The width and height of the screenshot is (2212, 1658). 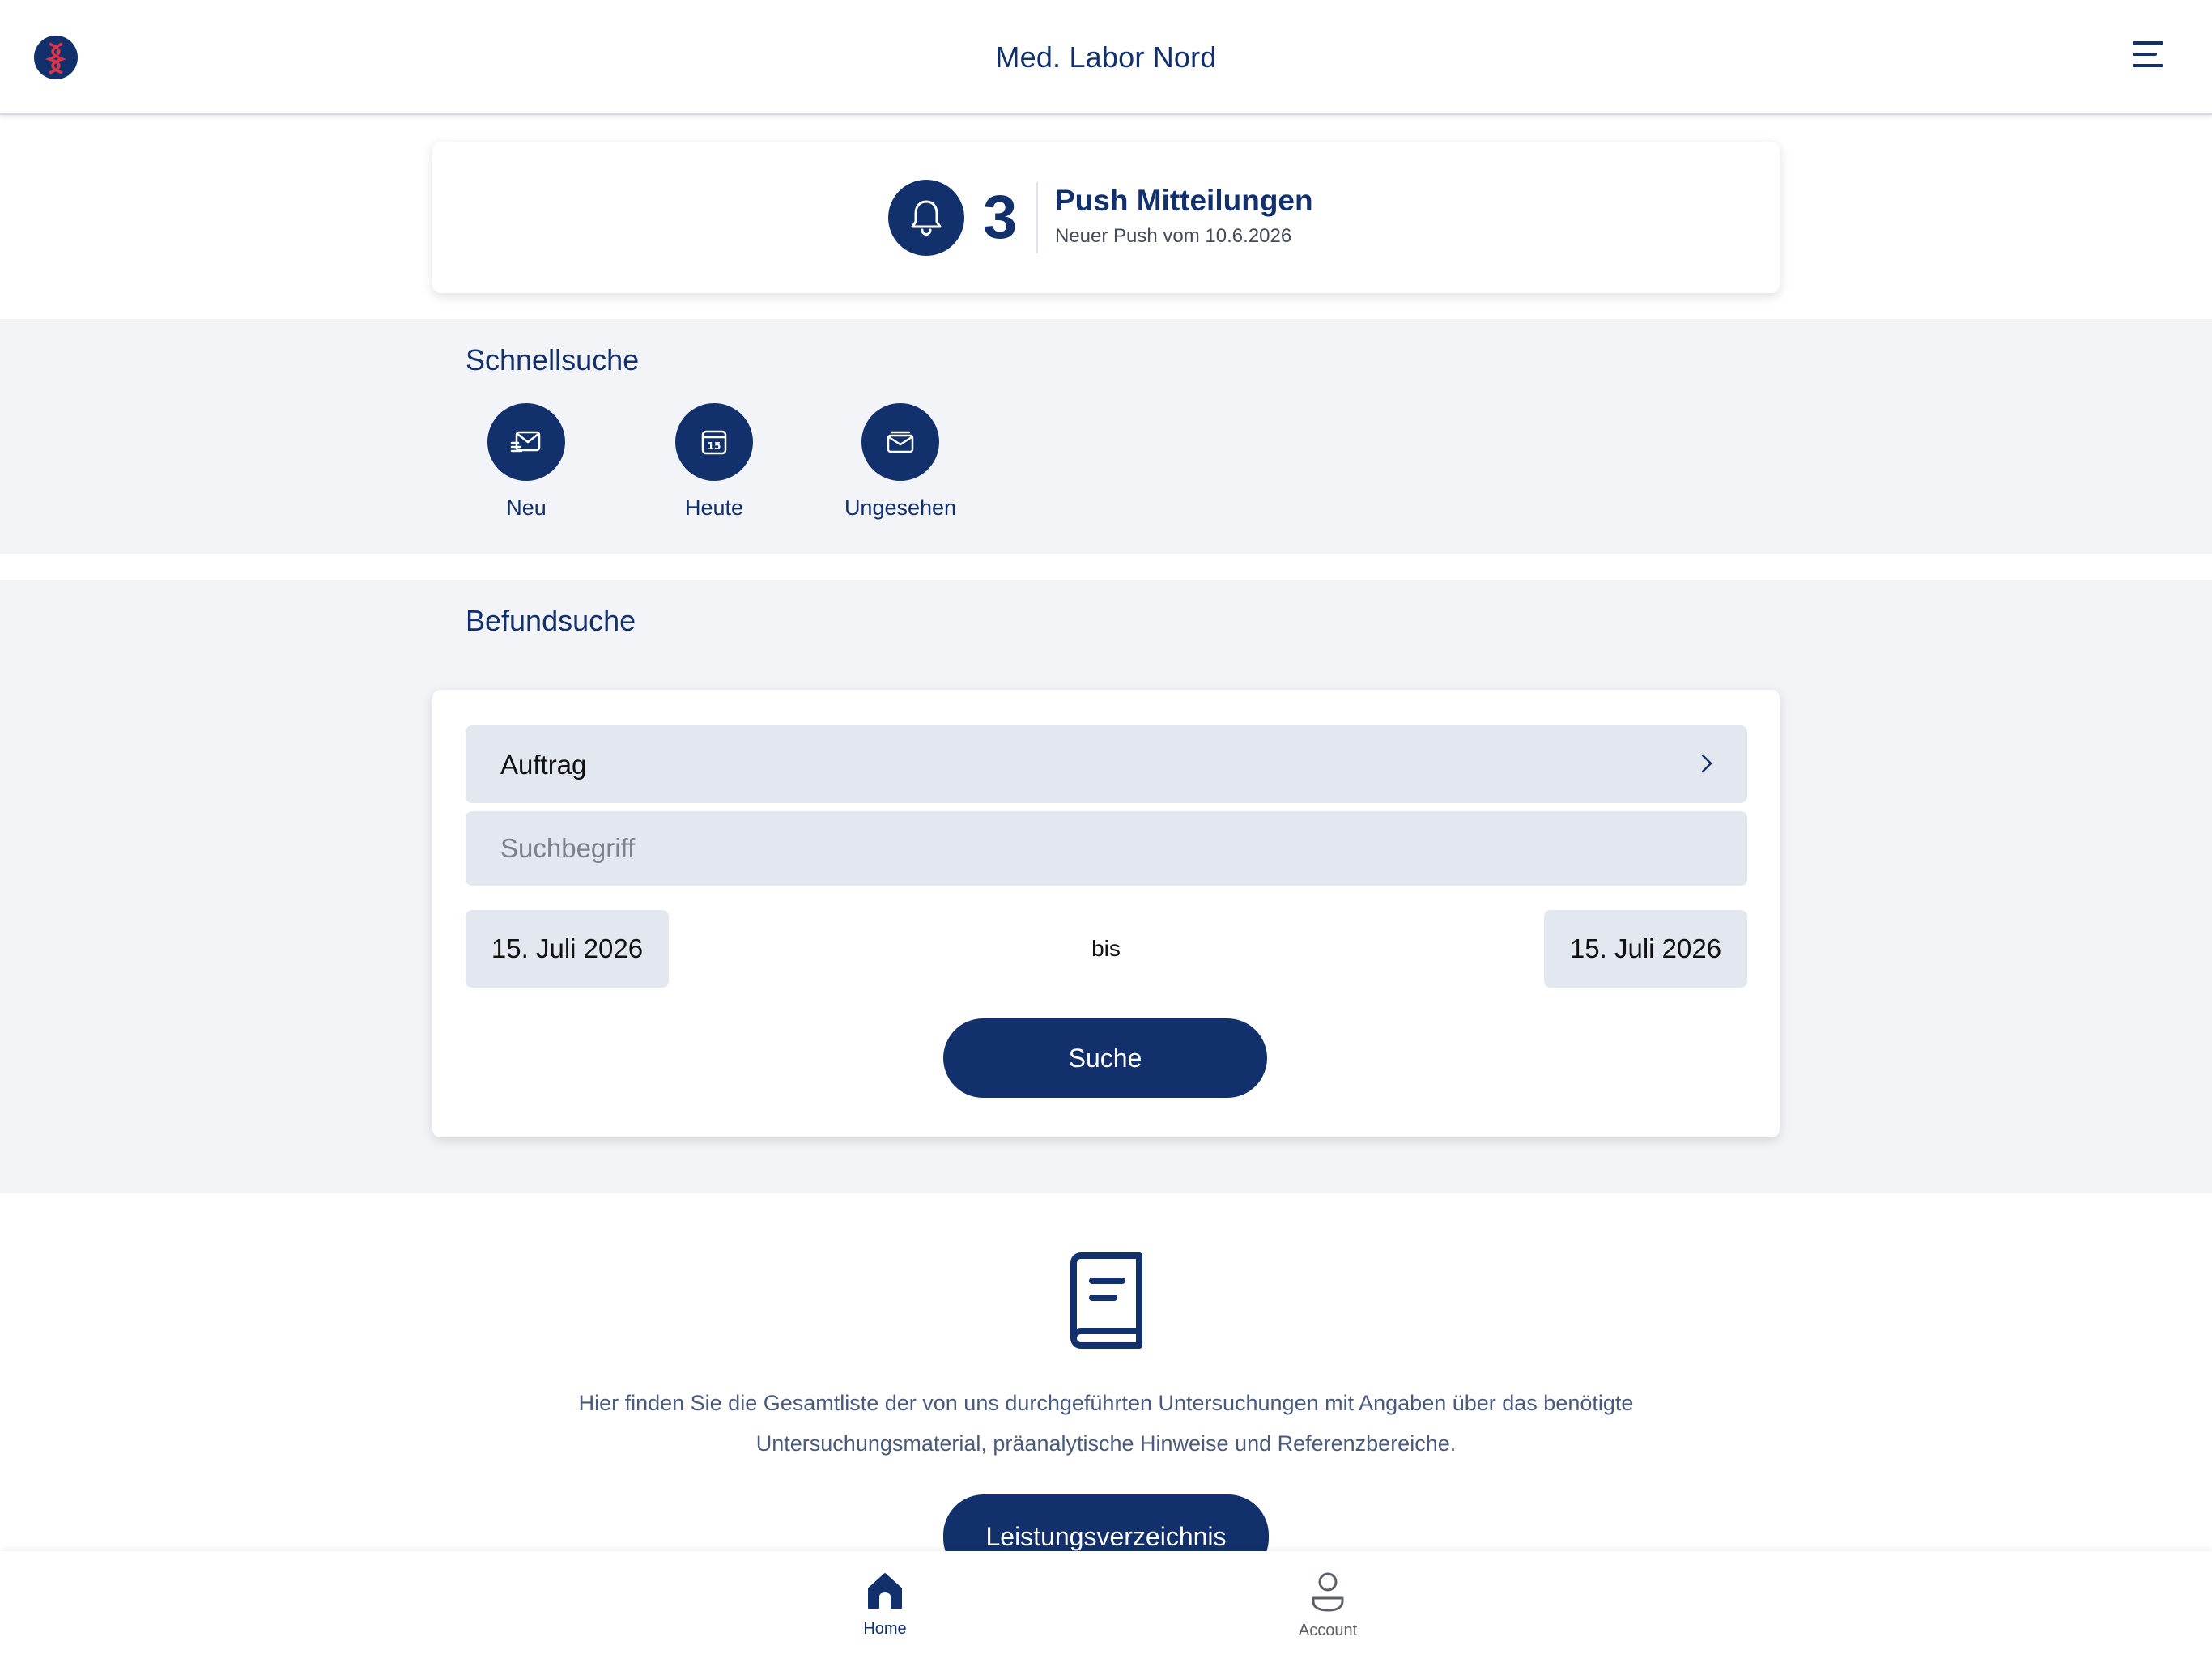 What do you see at coordinates (1001, 217) in the screenshot?
I see `push-count: 3` at bounding box center [1001, 217].